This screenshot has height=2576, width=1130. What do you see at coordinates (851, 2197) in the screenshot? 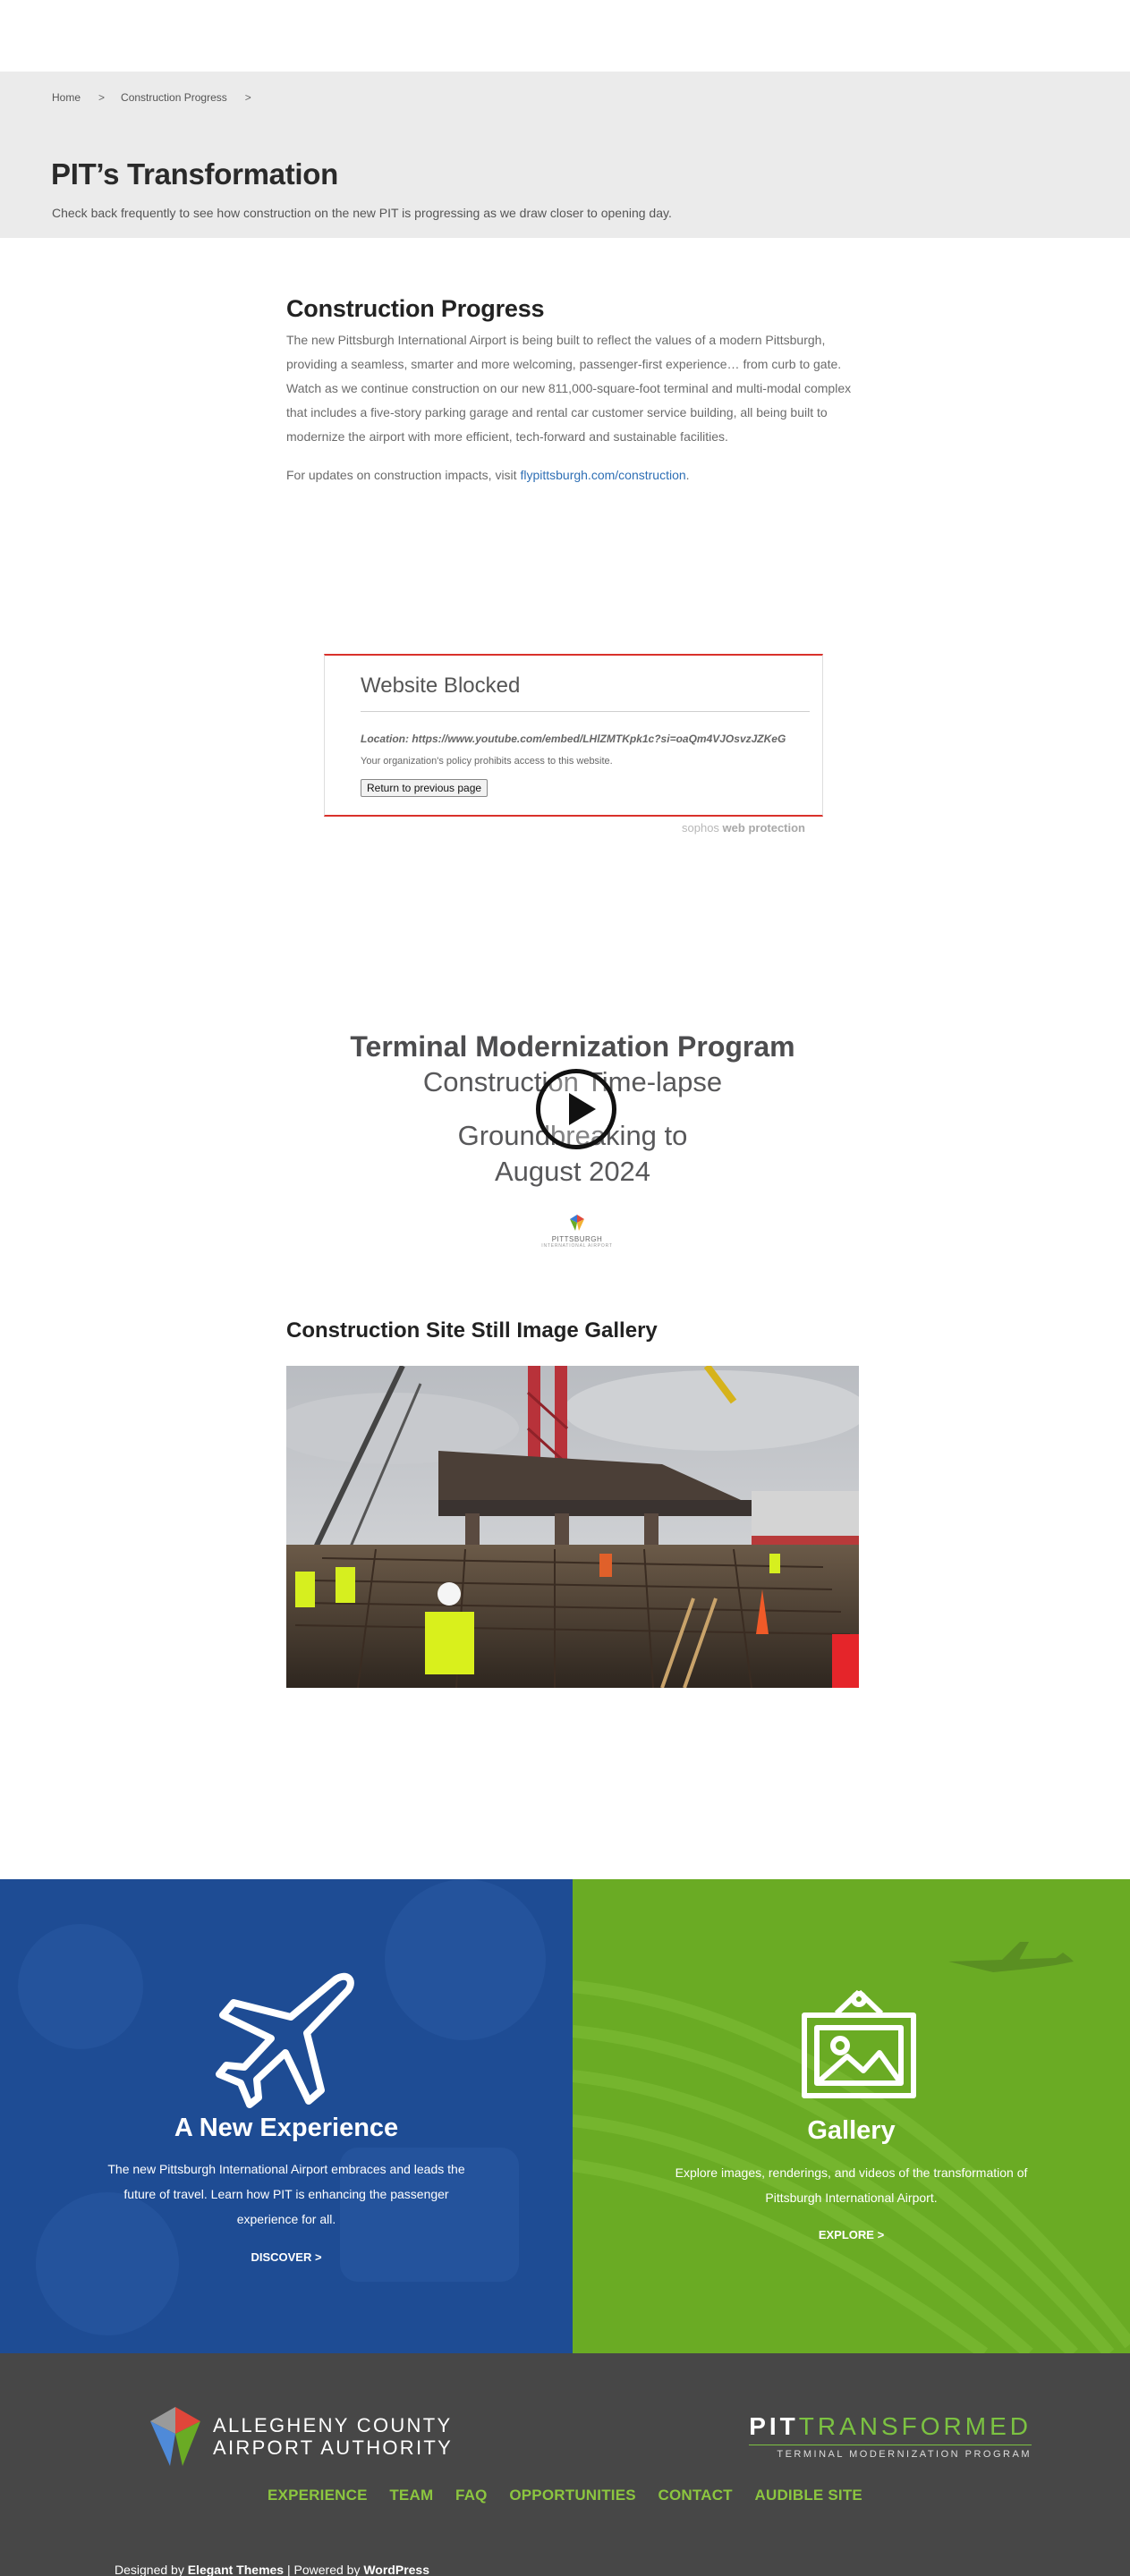
I see `gallery-desc-line-2: Pittsburgh International Airport.` at bounding box center [851, 2197].